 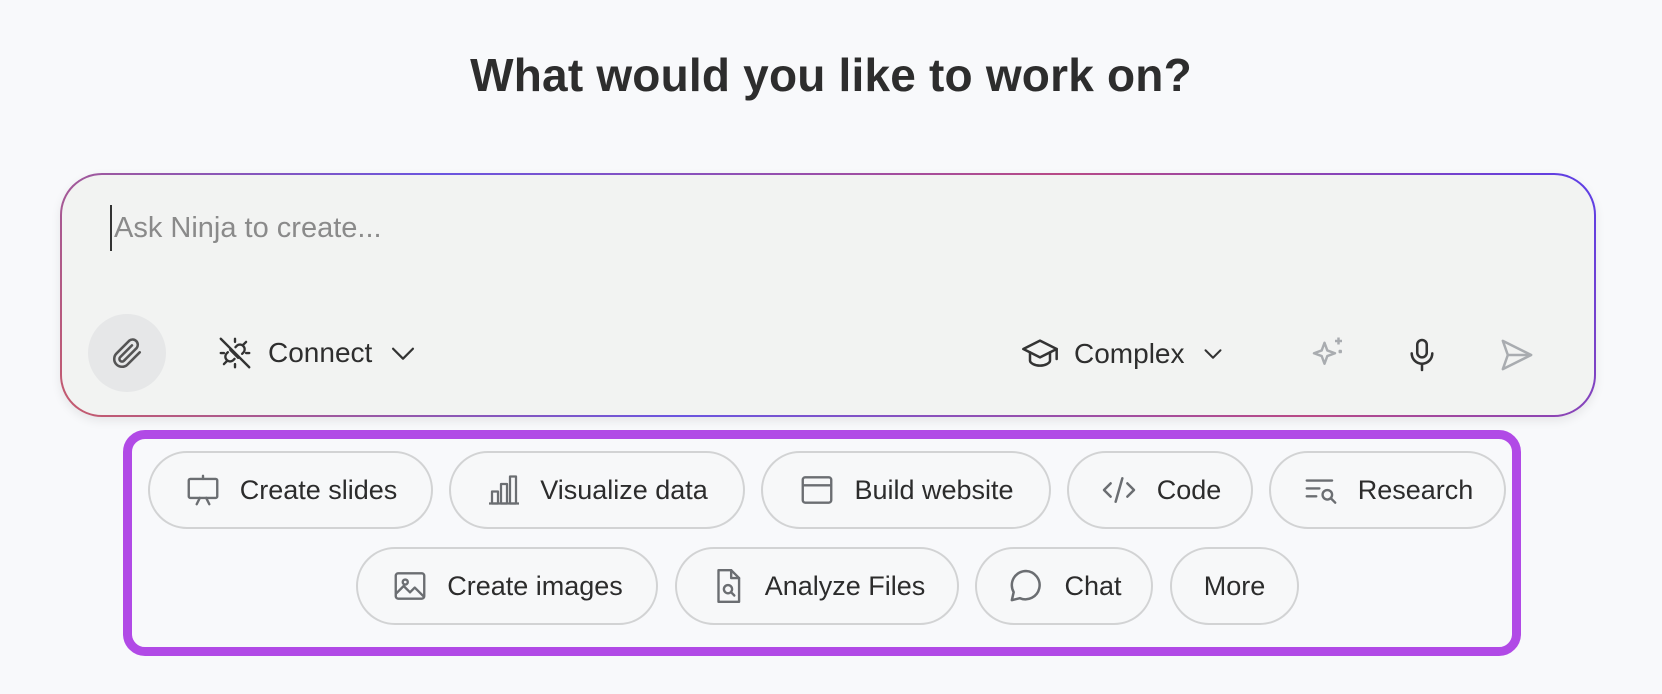 I want to click on image-icon, so click(x=410, y=586).